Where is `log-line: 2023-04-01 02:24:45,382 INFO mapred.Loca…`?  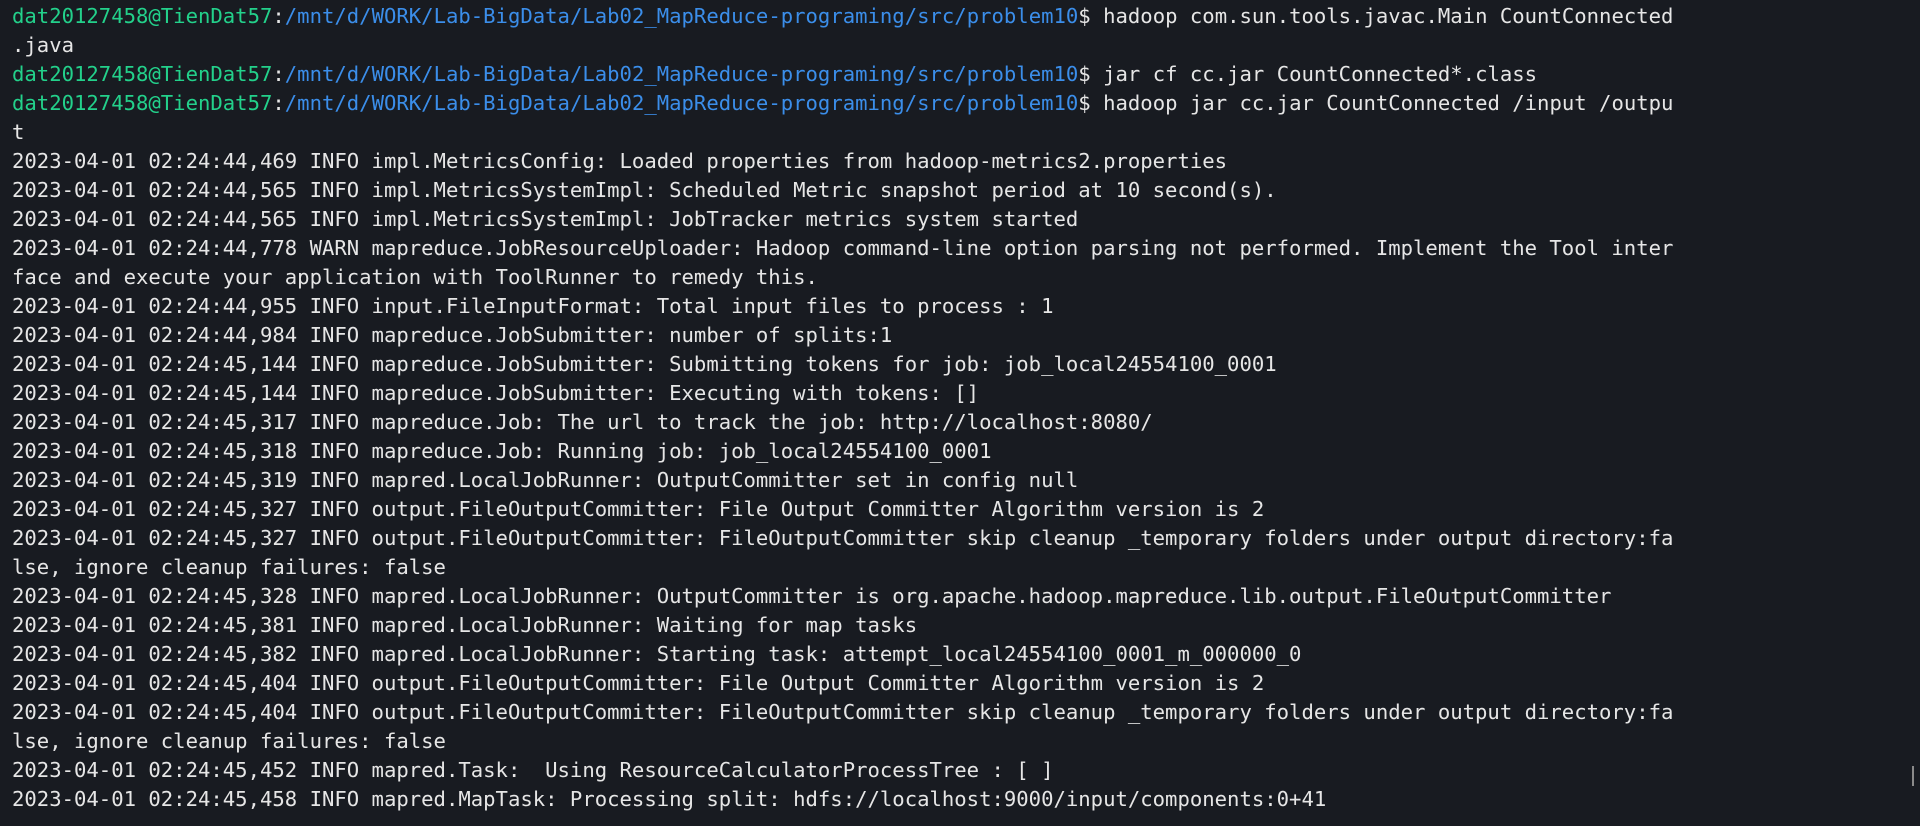 log-line: 2023-04-01 02:24:45,382 INFO mapred.Loca… is located at coordinates (657, 654).